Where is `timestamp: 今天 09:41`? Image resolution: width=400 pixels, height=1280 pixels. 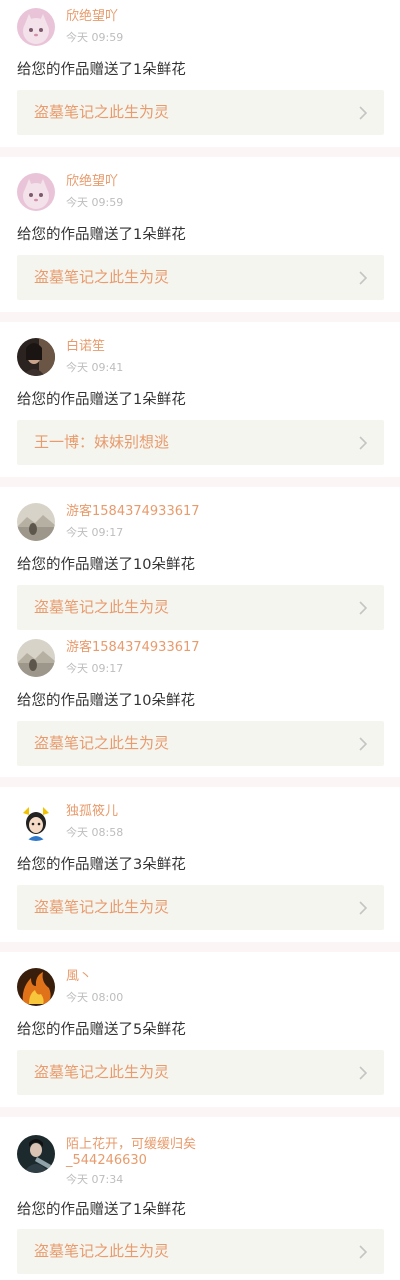
timestamp: 今天 09:41 is located at coordinates (95, 367).